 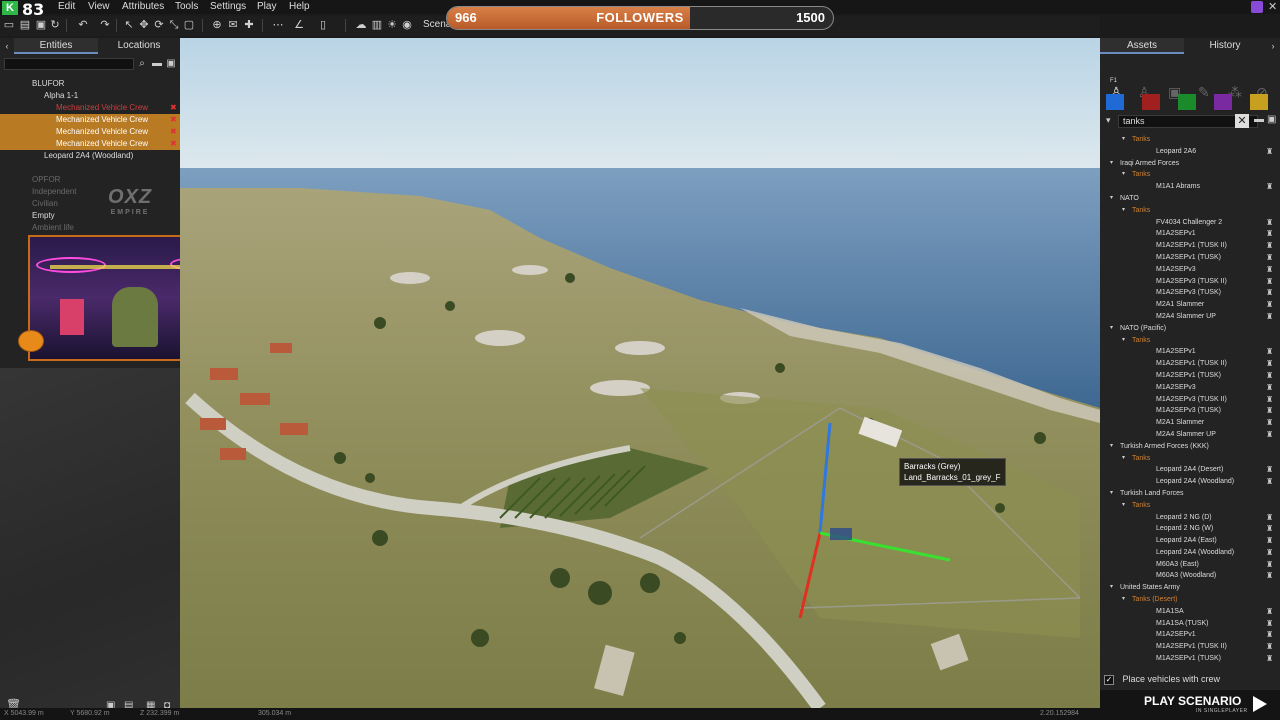 I want to click on asset-faction-row: ▾ Turkish Land Forces, so click(x=1190, y=494).